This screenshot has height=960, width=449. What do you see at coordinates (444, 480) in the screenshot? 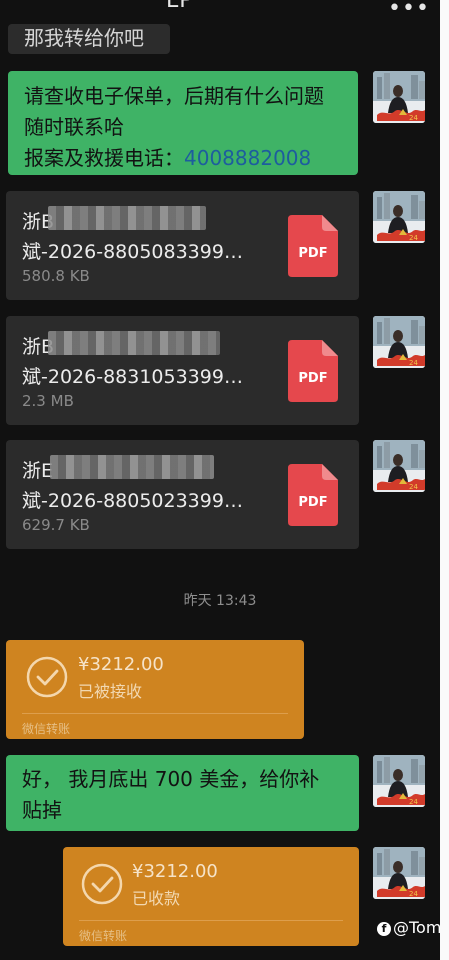
I see `page-edge` at bounding box center [444, 480].